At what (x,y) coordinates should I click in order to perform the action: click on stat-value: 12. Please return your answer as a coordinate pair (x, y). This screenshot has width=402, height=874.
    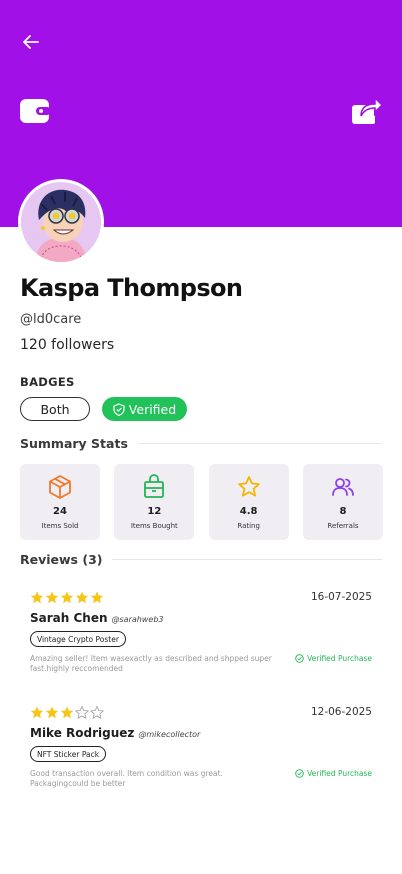
    Looking at the image, I should click on (154, 511).